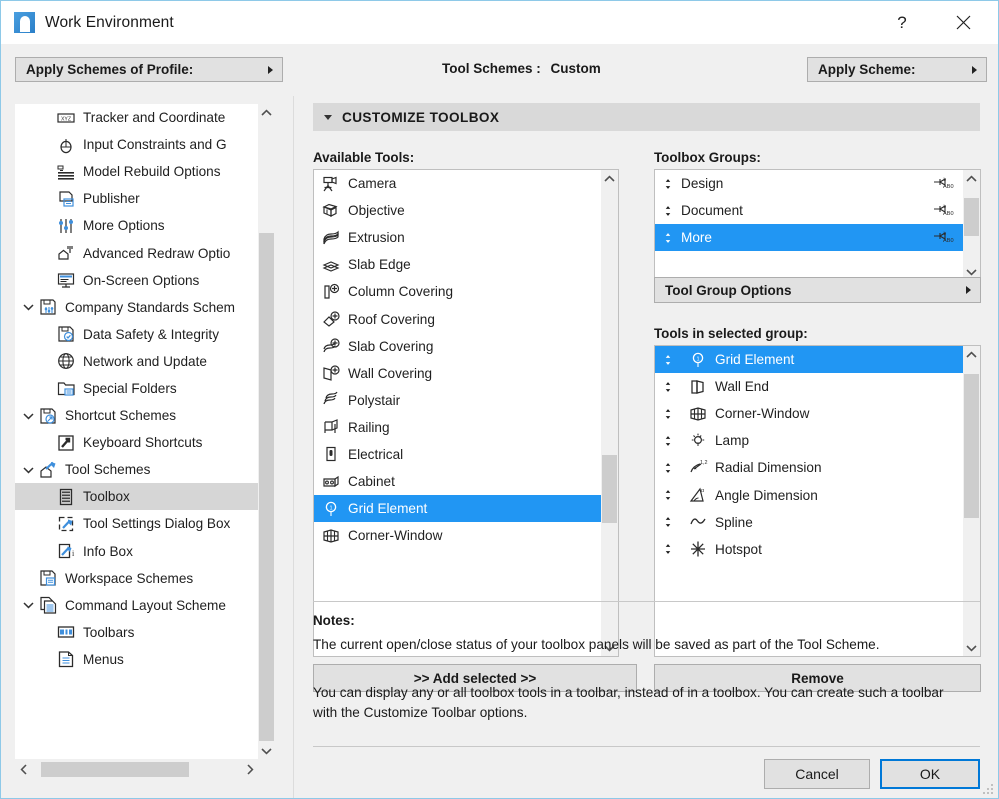 This screenshot has width=999, height=799. Describe the element at coordinates (971, 354) in the screenshot. I see `selgroup-scroll-up-button` at that location.